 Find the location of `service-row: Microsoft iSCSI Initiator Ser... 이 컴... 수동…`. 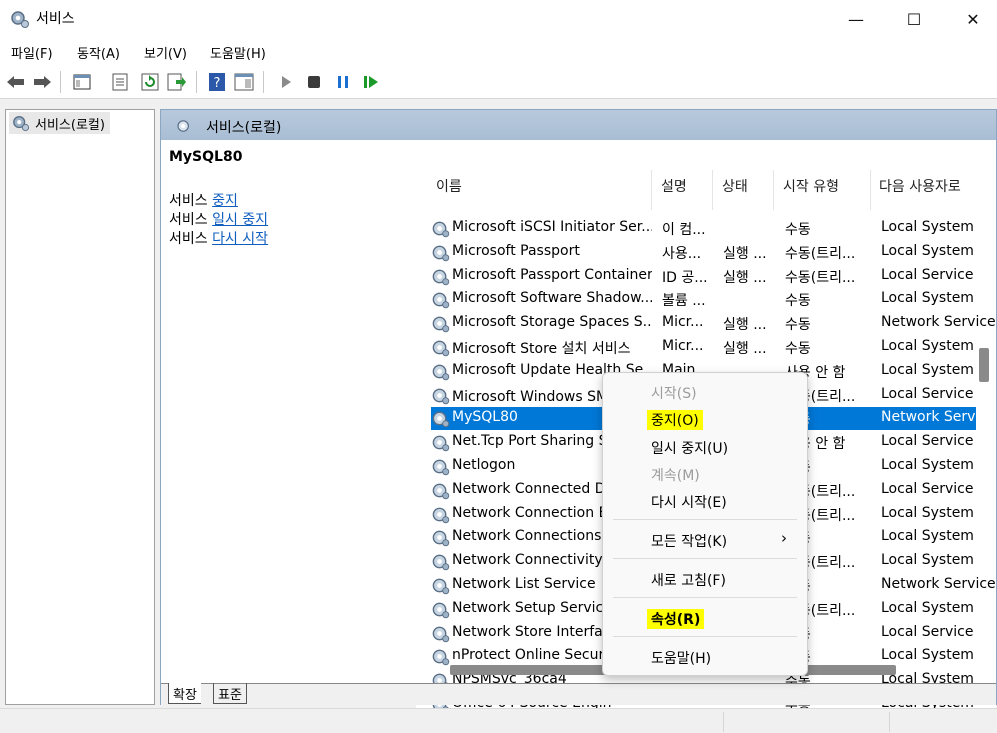

service-row: Microsoft iSCSI Initiator Ser... 이 컴... 수동… is located at coordinates (703, 228).